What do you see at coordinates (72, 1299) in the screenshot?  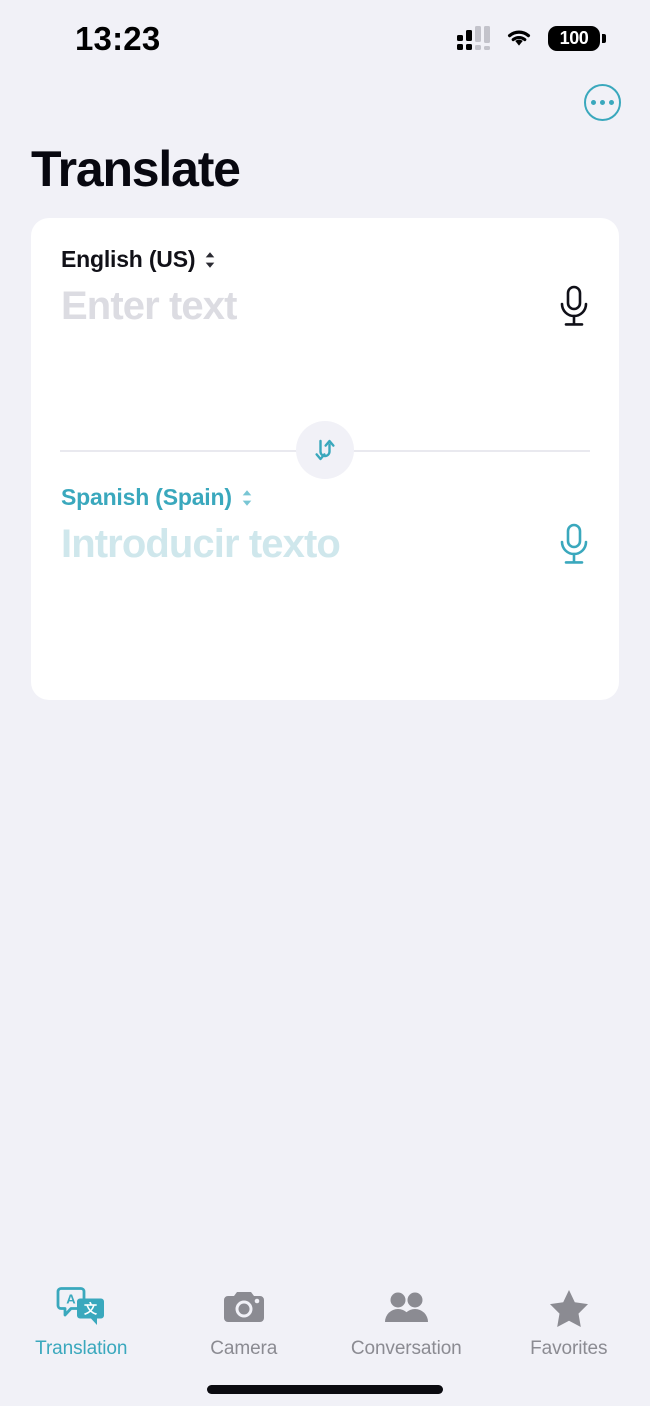 I see `svg-text: A` at bounding box center [72, 1299].